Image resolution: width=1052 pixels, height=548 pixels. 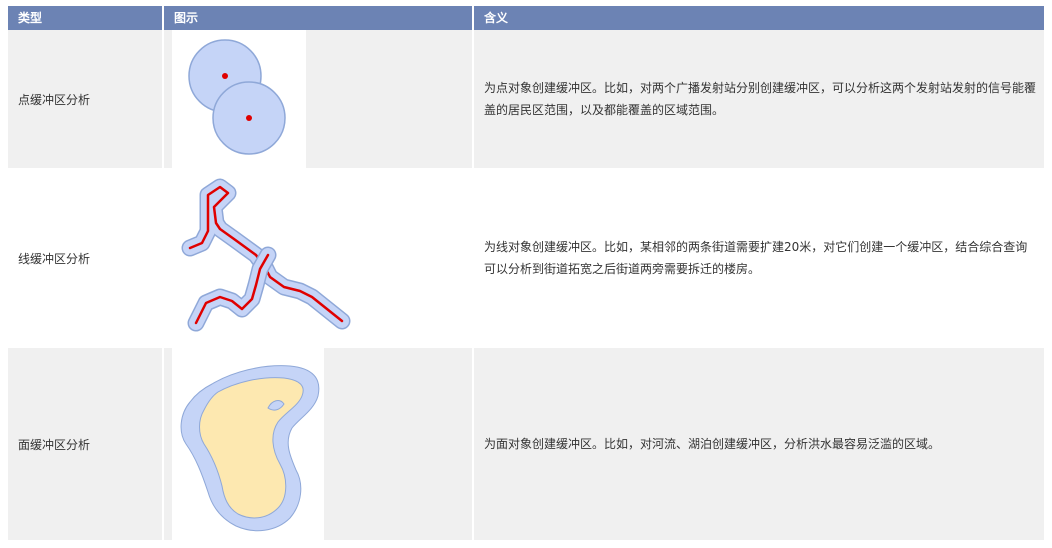 What do you see at coordinates (759, 18) in the screenshot?
I see `header-meaning: 含义` at bounding box center [759, 18].